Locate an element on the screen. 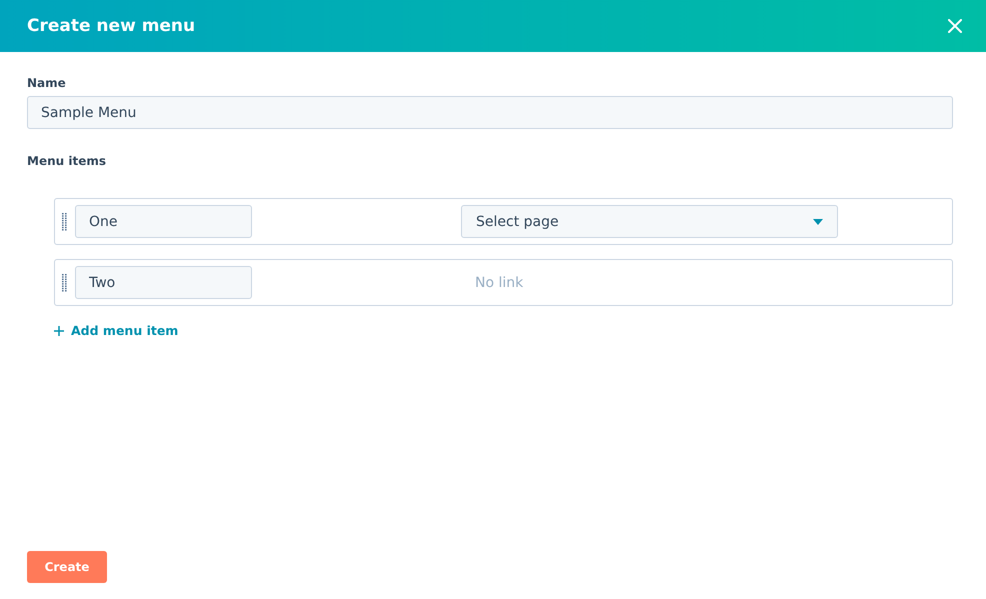  no-link-text: No link is located at coordinates (499, 282).